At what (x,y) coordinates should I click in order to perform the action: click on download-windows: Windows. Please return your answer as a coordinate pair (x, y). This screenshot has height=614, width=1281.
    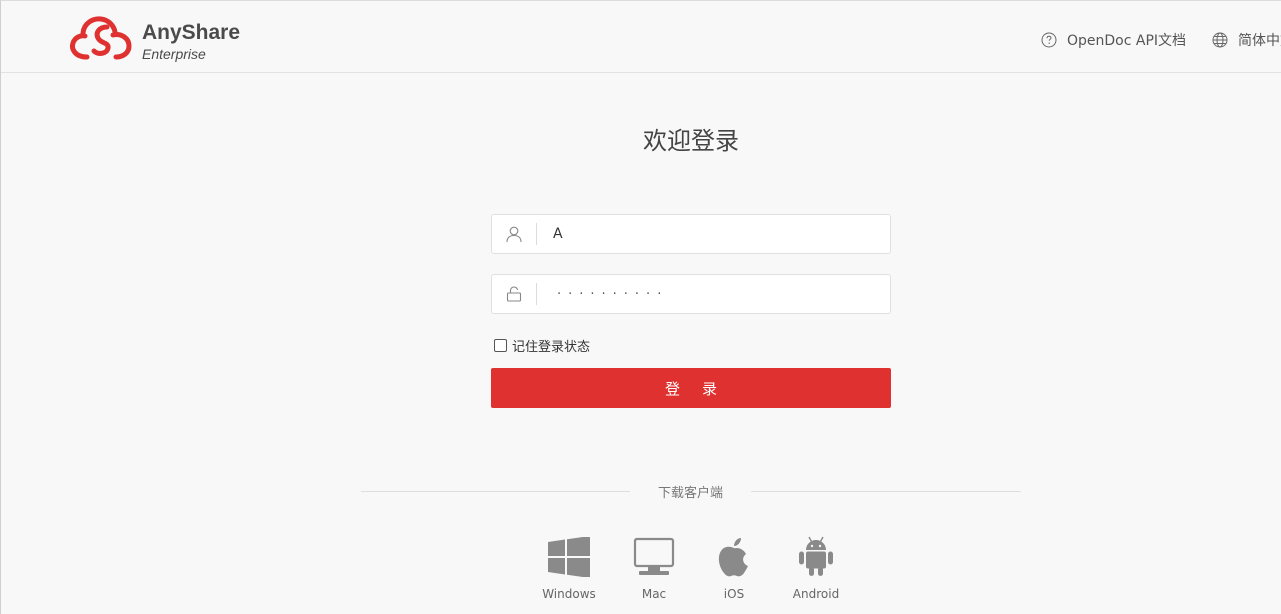
    Looking at the image, I should click on (569, 567).